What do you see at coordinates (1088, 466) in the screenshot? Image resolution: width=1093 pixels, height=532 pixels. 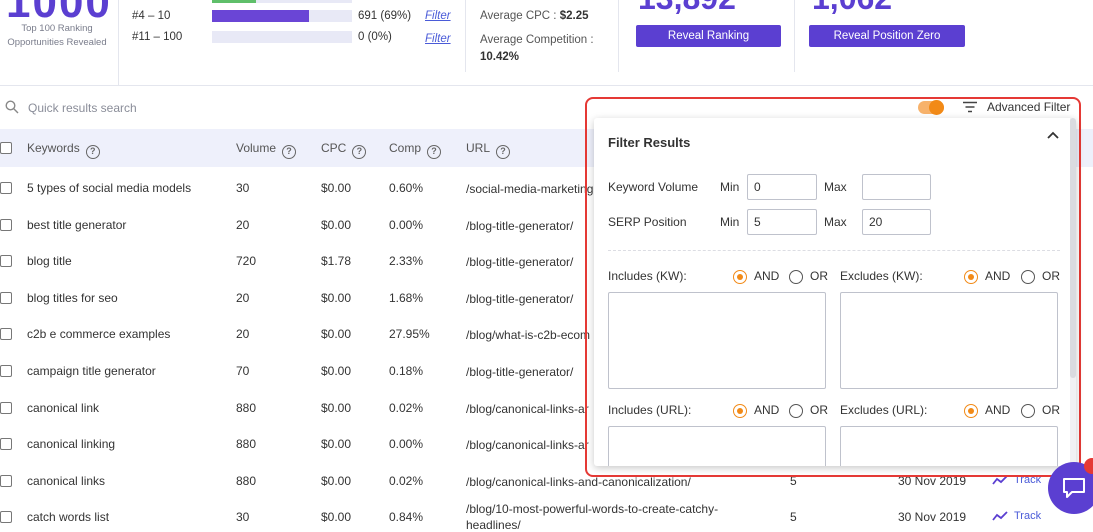 I see `notification-badge` at bounding box center [1088, 466].